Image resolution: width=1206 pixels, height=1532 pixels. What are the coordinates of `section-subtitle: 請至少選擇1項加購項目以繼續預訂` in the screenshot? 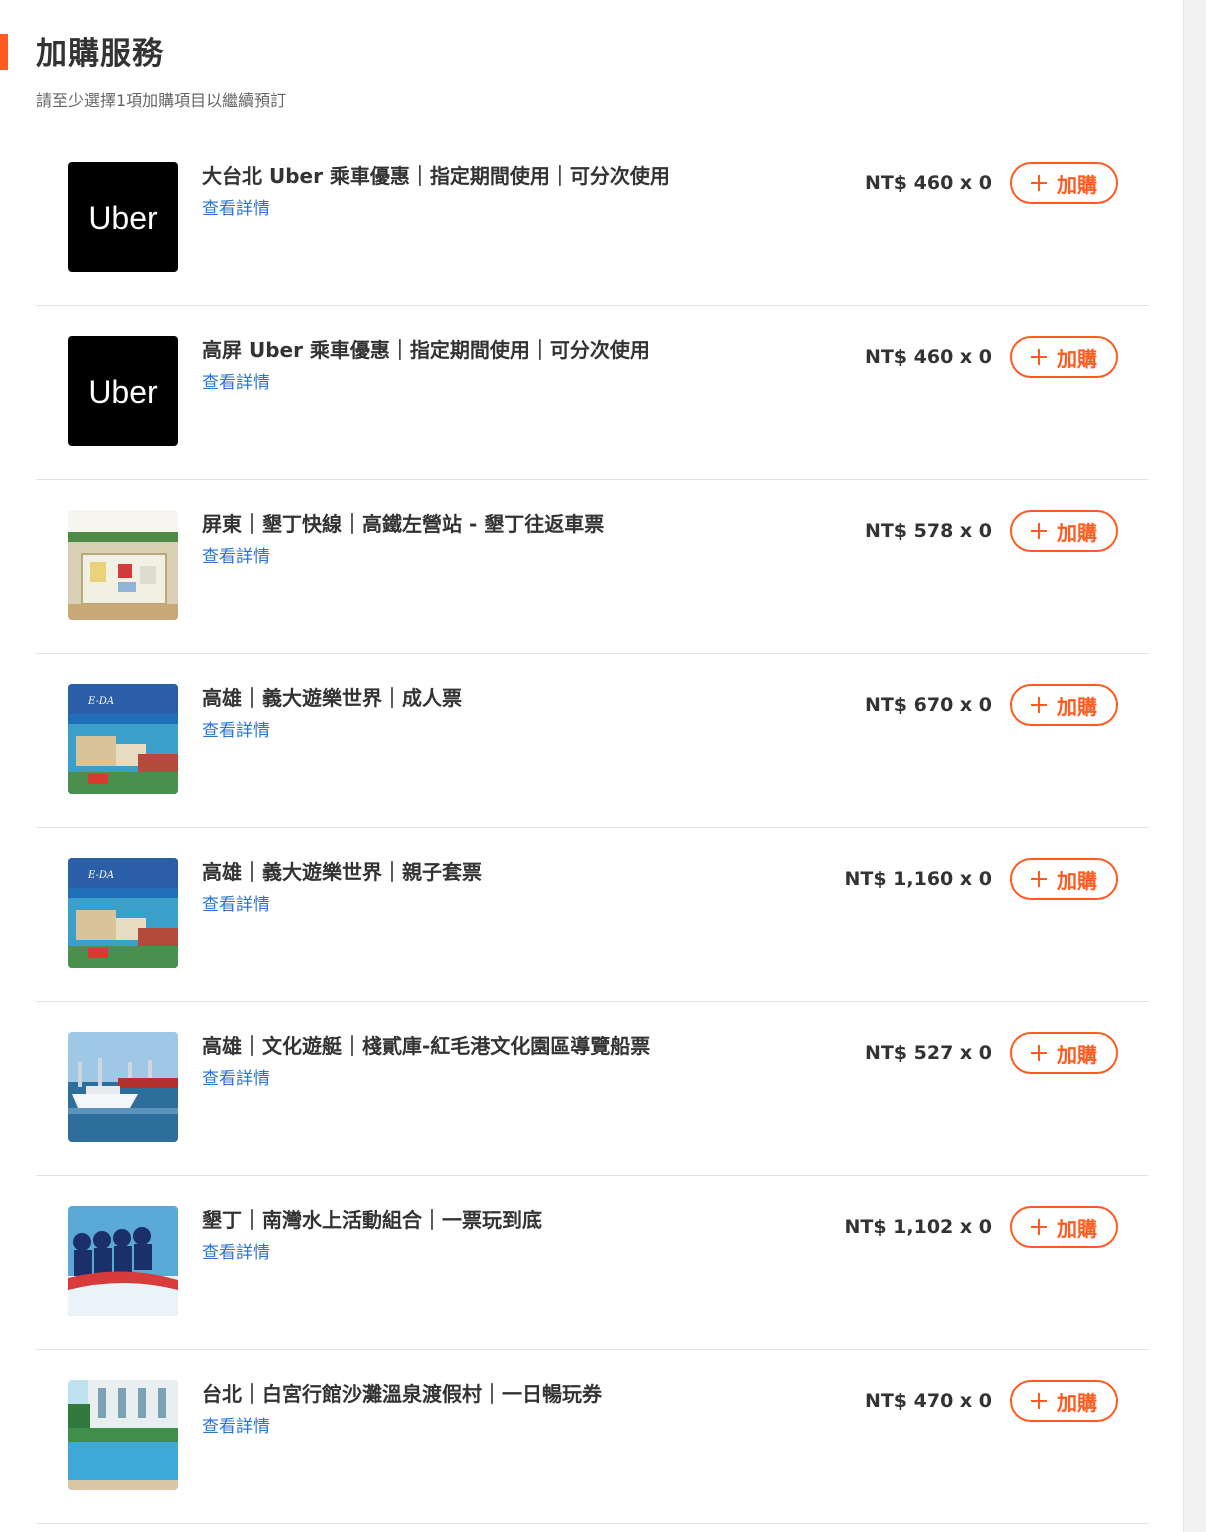 It's located at (161, 100).